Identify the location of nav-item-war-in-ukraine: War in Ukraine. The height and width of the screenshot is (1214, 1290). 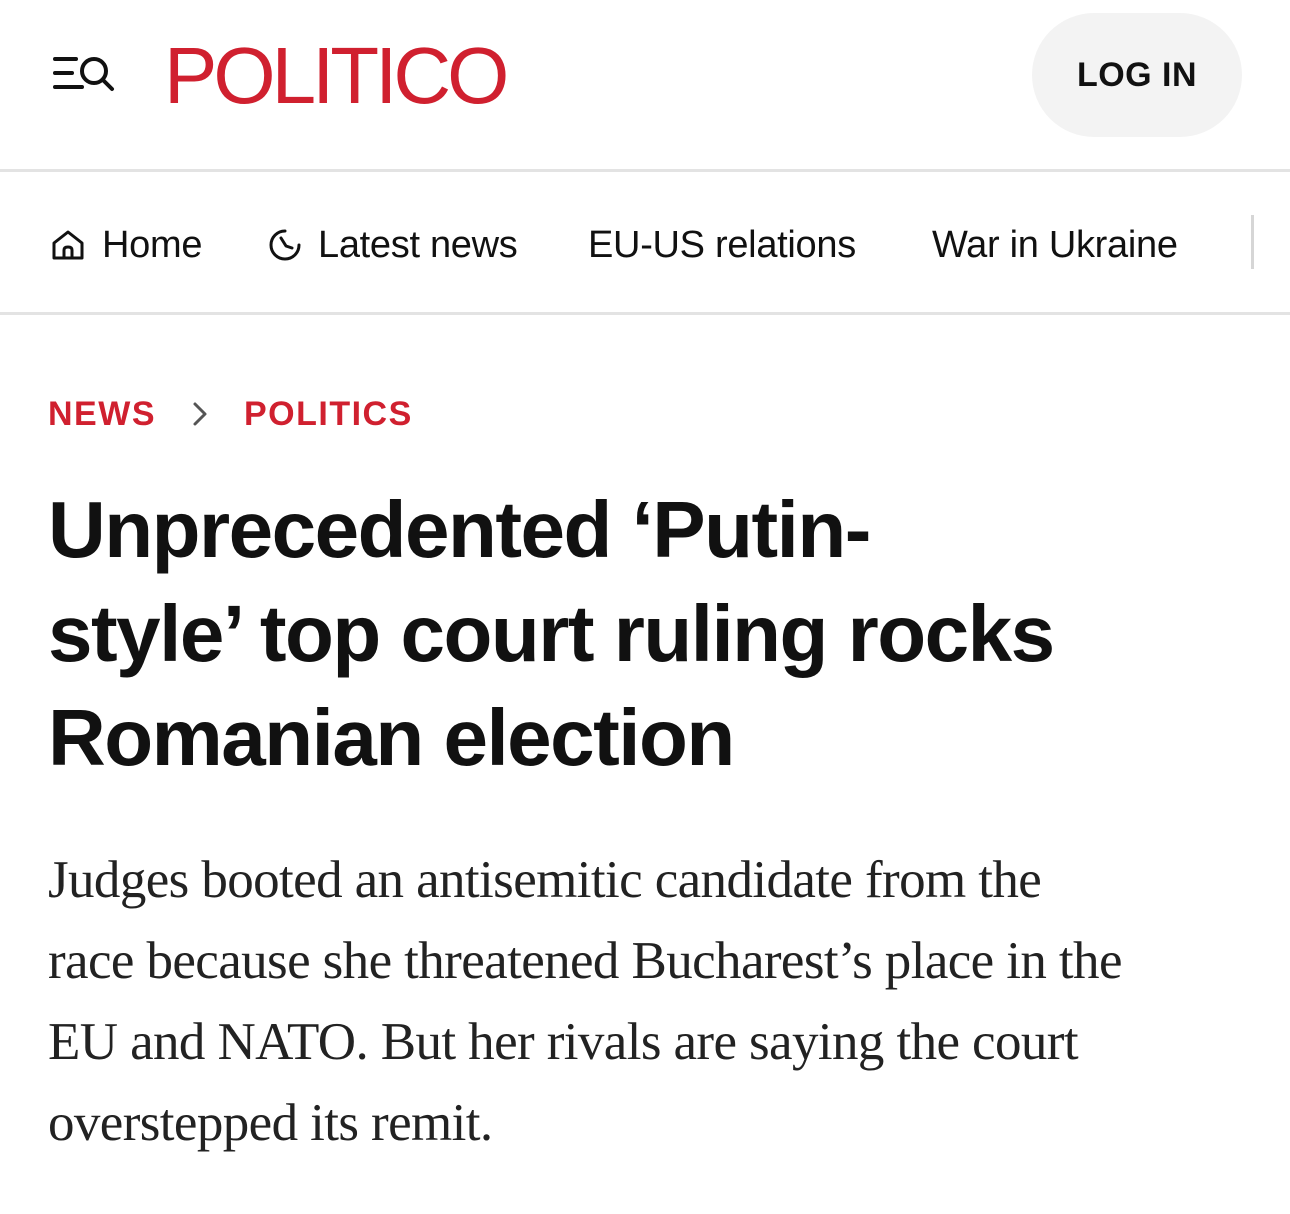
(1055, 245).